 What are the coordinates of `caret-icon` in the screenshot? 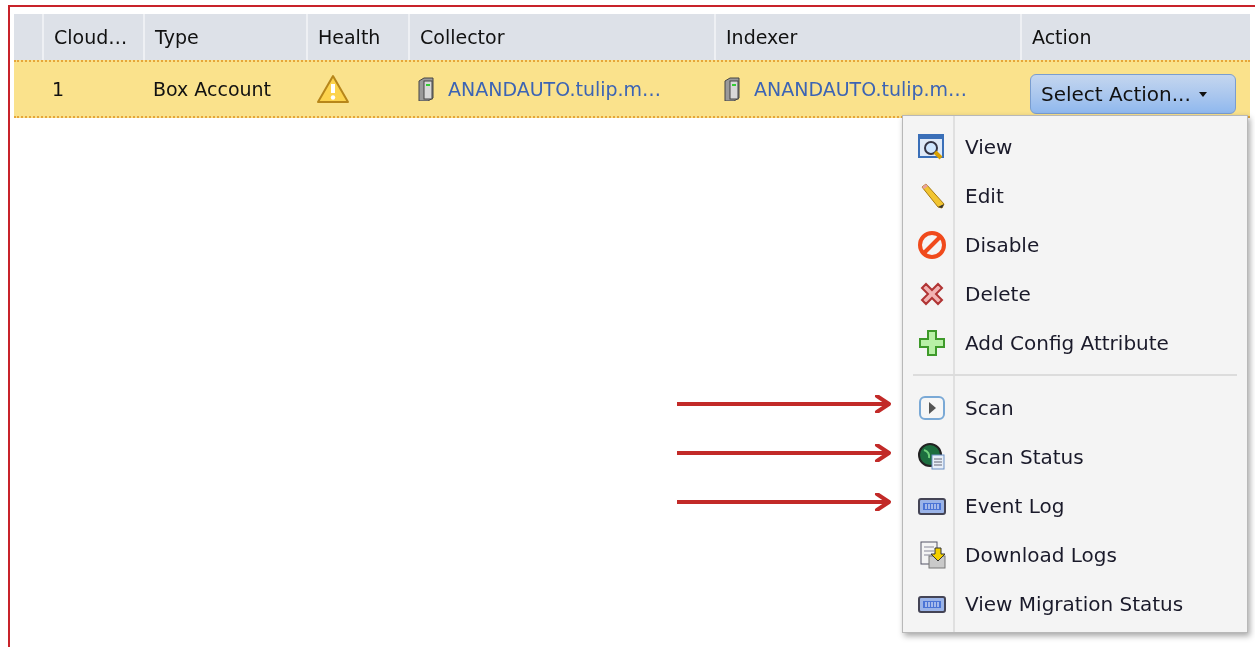 It's located at (1202, 94).